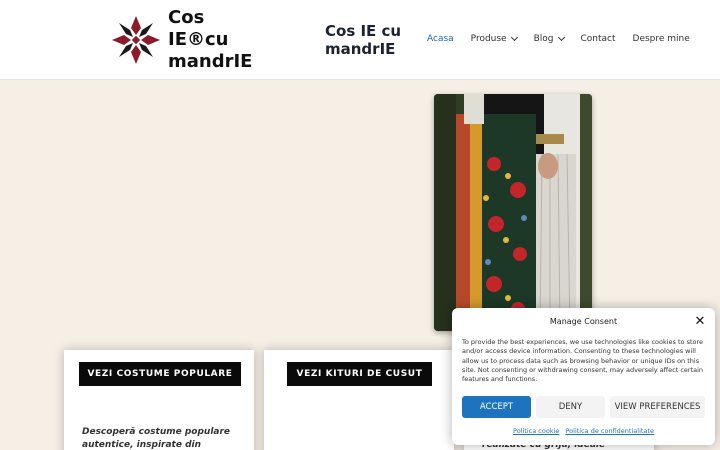 The image size is (720, 450). Describe the element at coordinates (488, 39) in the screenshot. I see `nav-label: Produse` at that location.